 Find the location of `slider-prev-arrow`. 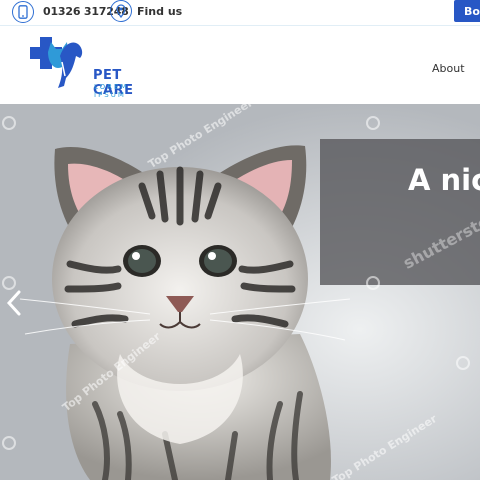

slider-prev-arrow is located at coordinates (14, 303).